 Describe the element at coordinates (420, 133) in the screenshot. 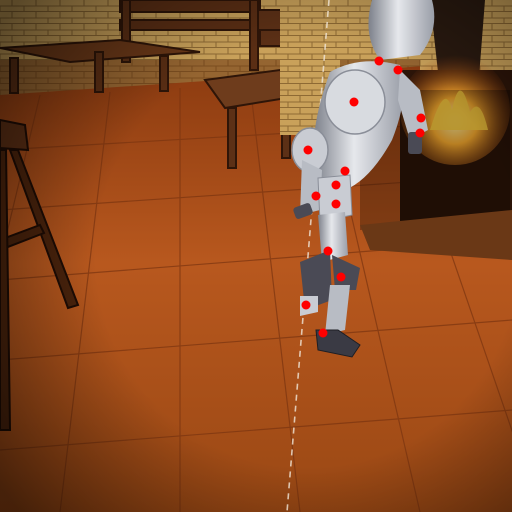

I see `keypoint-right-wrist` at that location.